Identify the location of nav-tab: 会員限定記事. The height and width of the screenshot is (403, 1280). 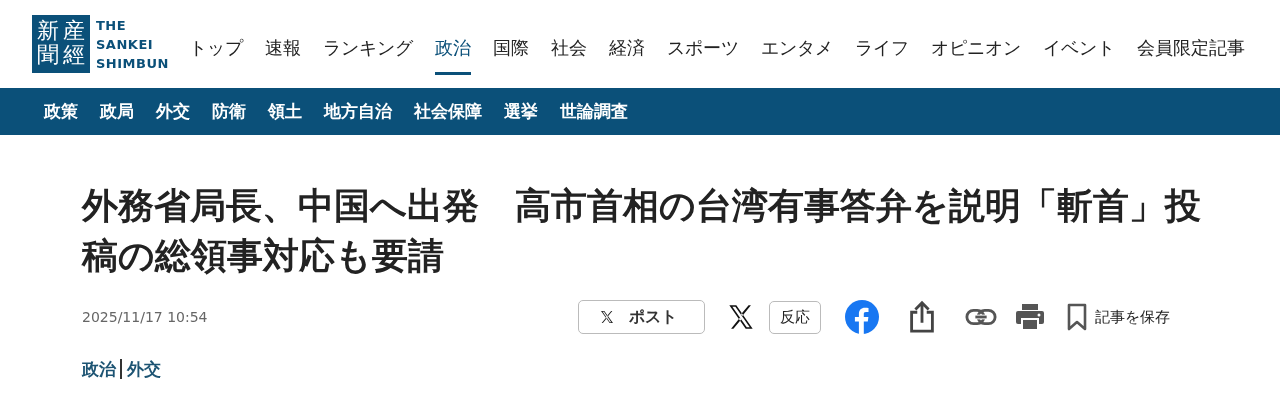
(1190, 47).